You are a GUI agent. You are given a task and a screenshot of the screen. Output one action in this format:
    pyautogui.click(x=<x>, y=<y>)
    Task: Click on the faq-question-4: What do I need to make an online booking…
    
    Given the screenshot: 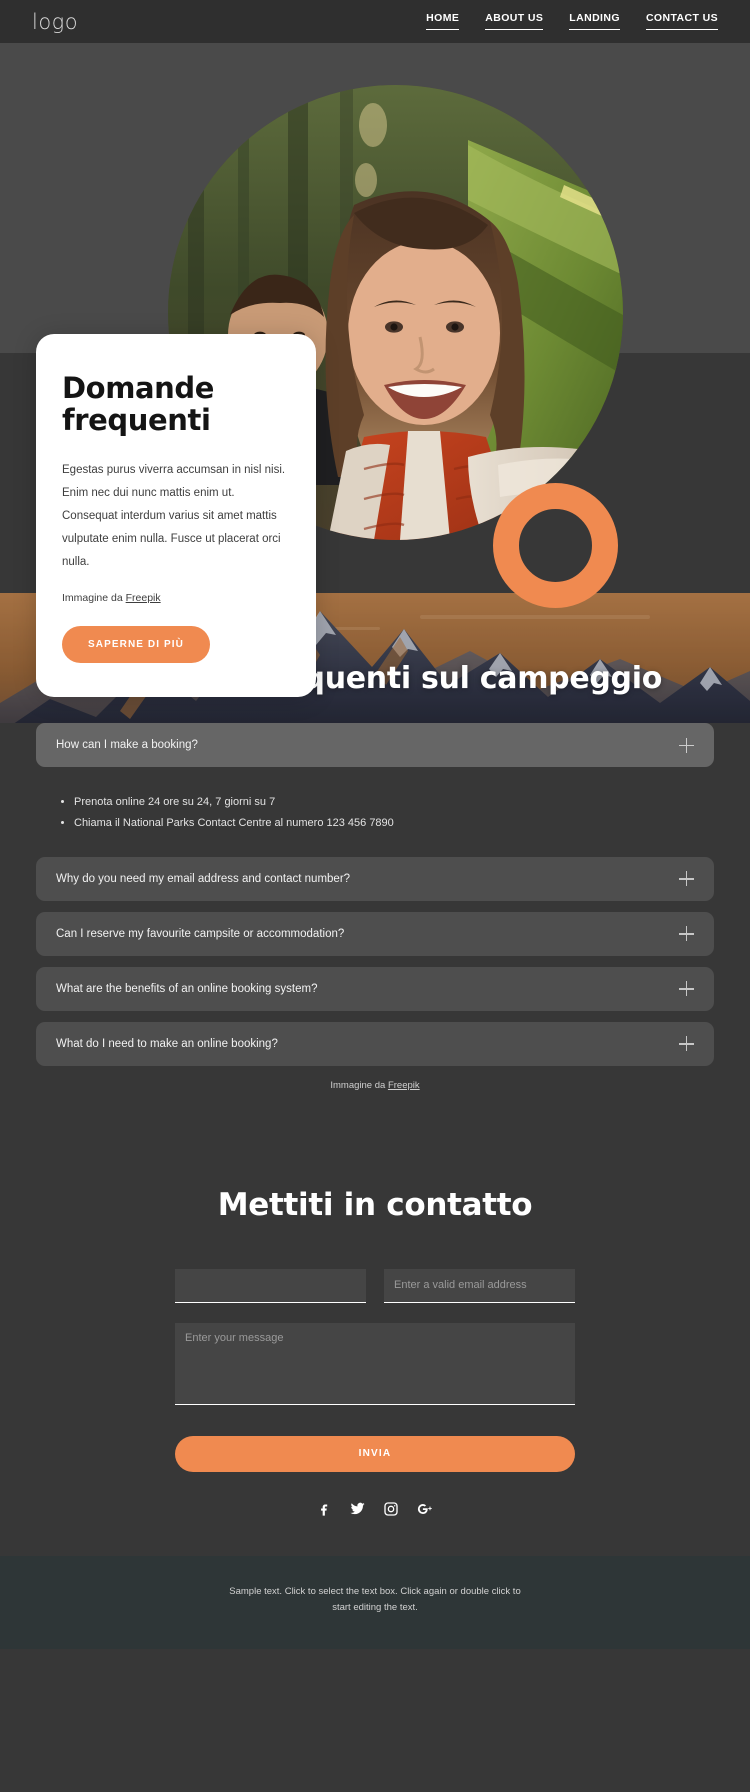 What is the action you would take?
    pyautogui.click(x=167, y=1043)
    